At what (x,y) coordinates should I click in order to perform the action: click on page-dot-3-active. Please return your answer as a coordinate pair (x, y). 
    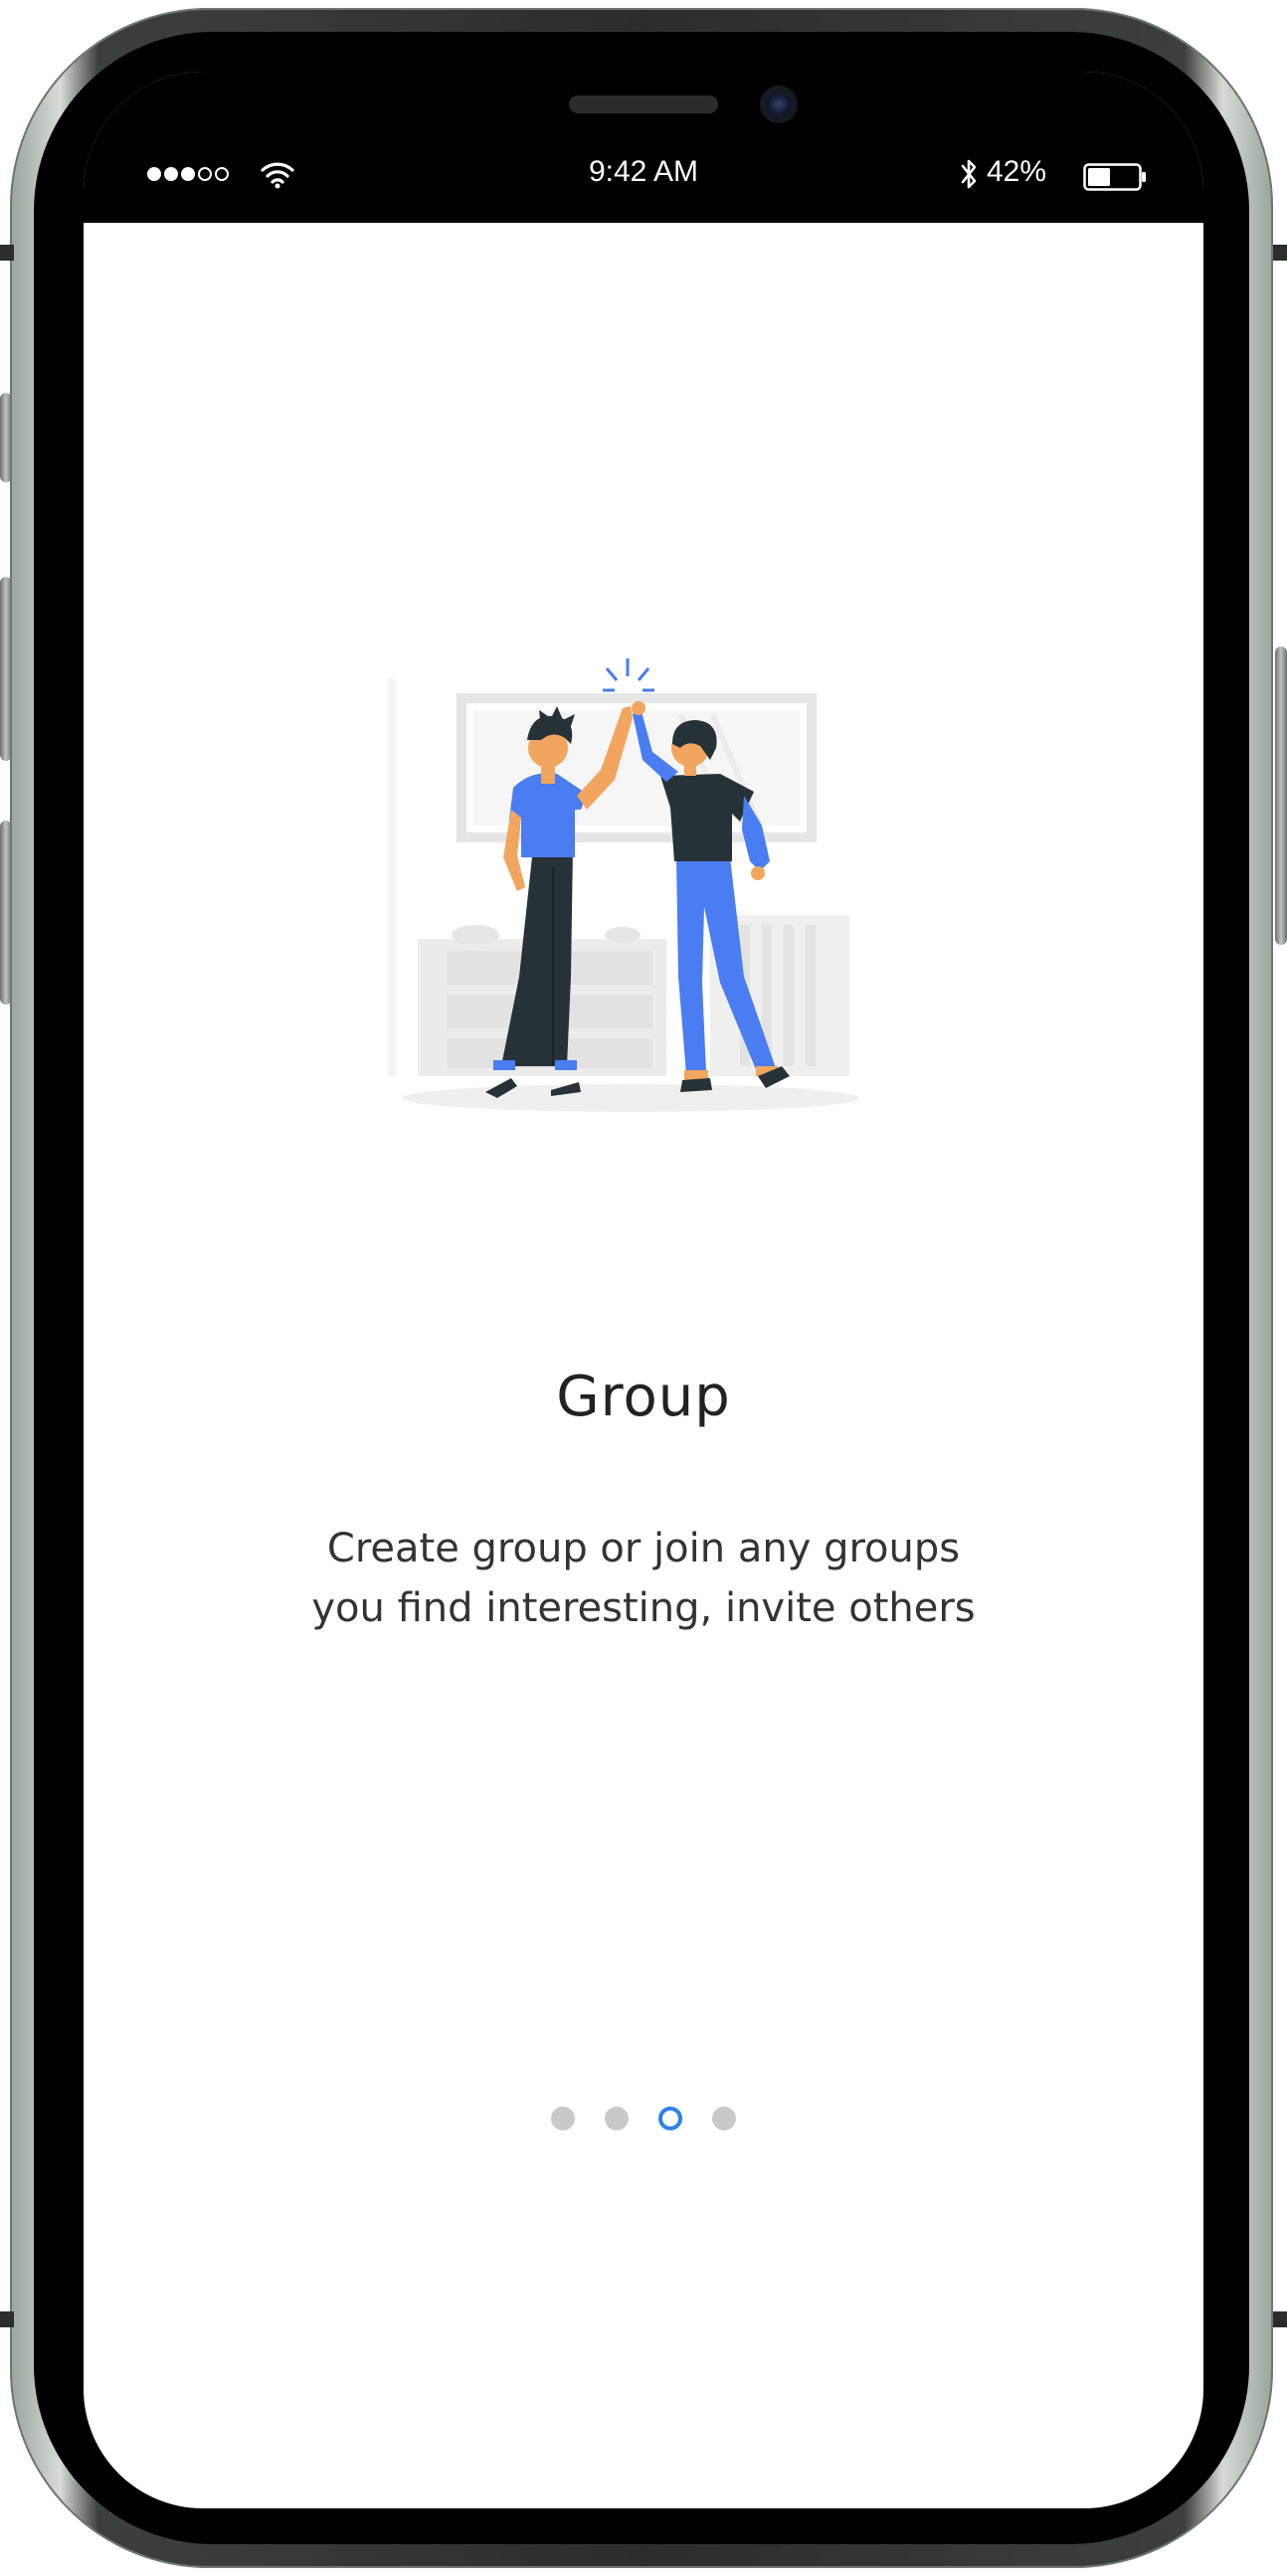
    Looking at the image, I should click on (670, 2118).